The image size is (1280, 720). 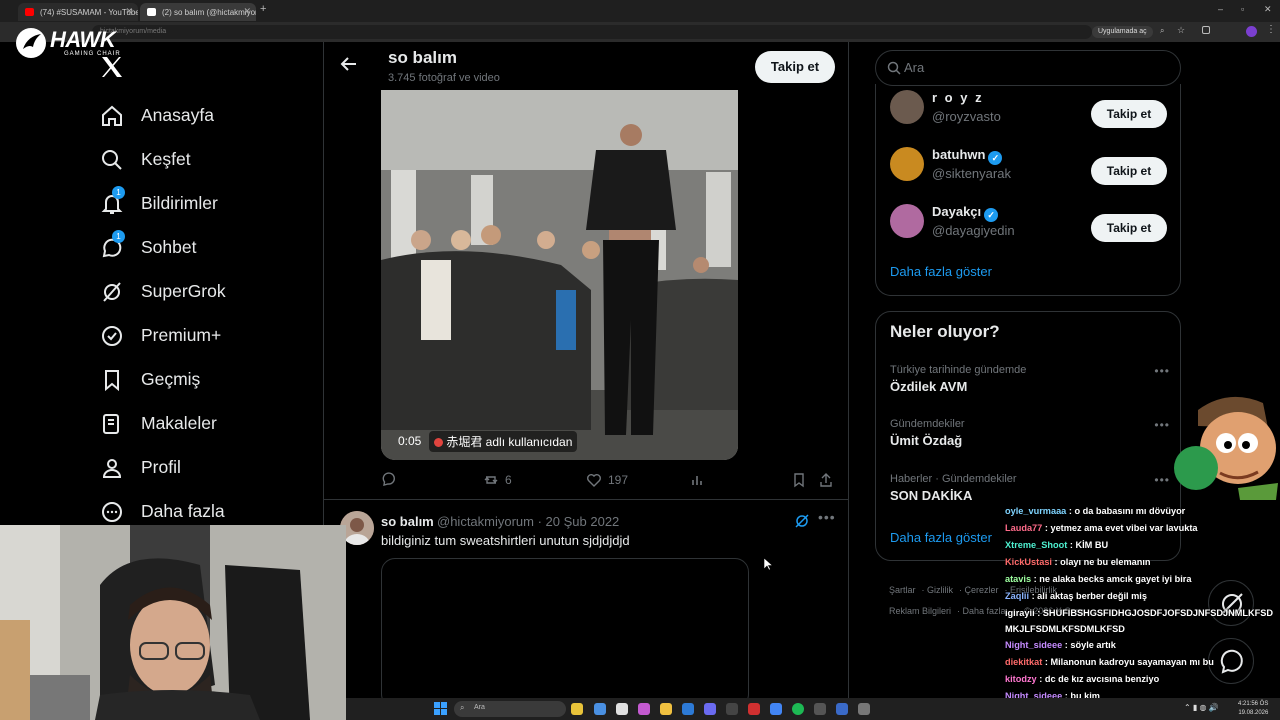 What do you see at coordinates (1201, 707) in the screenshot?
I see `system-tray-icons: ⌃ ▮ ◍ 🔊` at bounding box center [1201, 707].